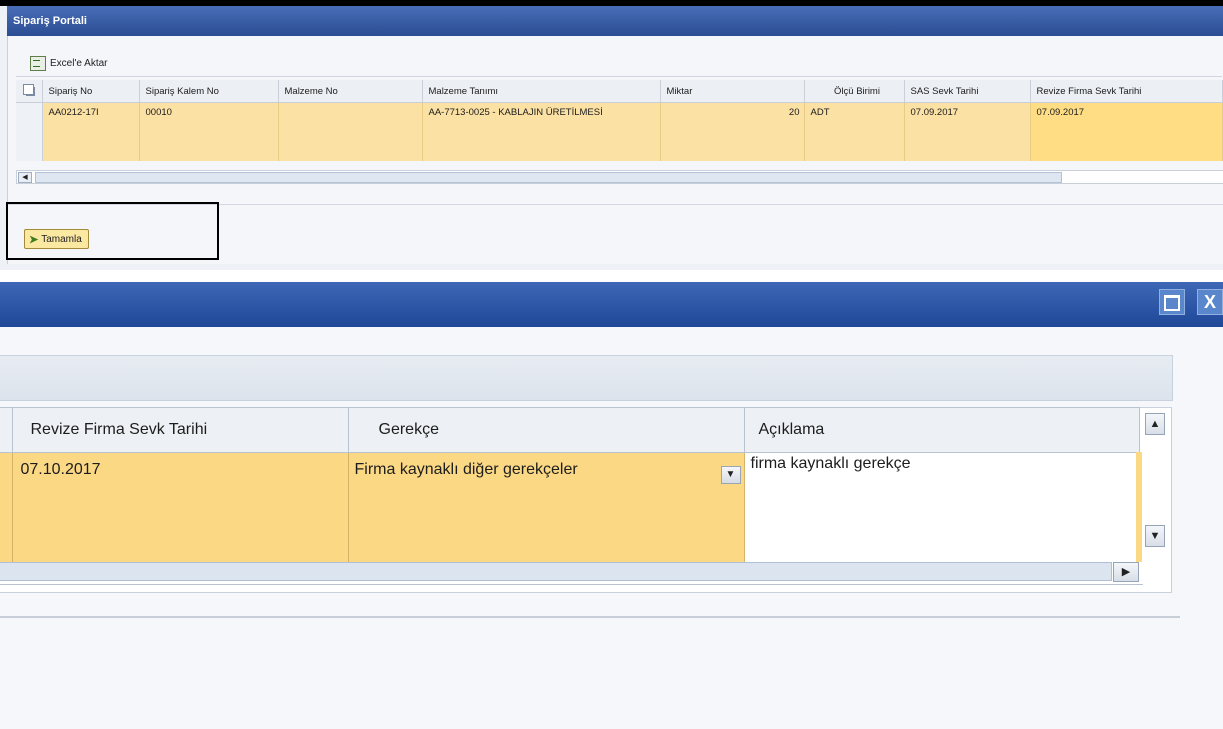 This screenshot has width=1223, height=729. What do you see at coordinates (34, 239) in the screenshot?
I see `confirm-arrow-icon: ➤` at bounding box center [34, 239].